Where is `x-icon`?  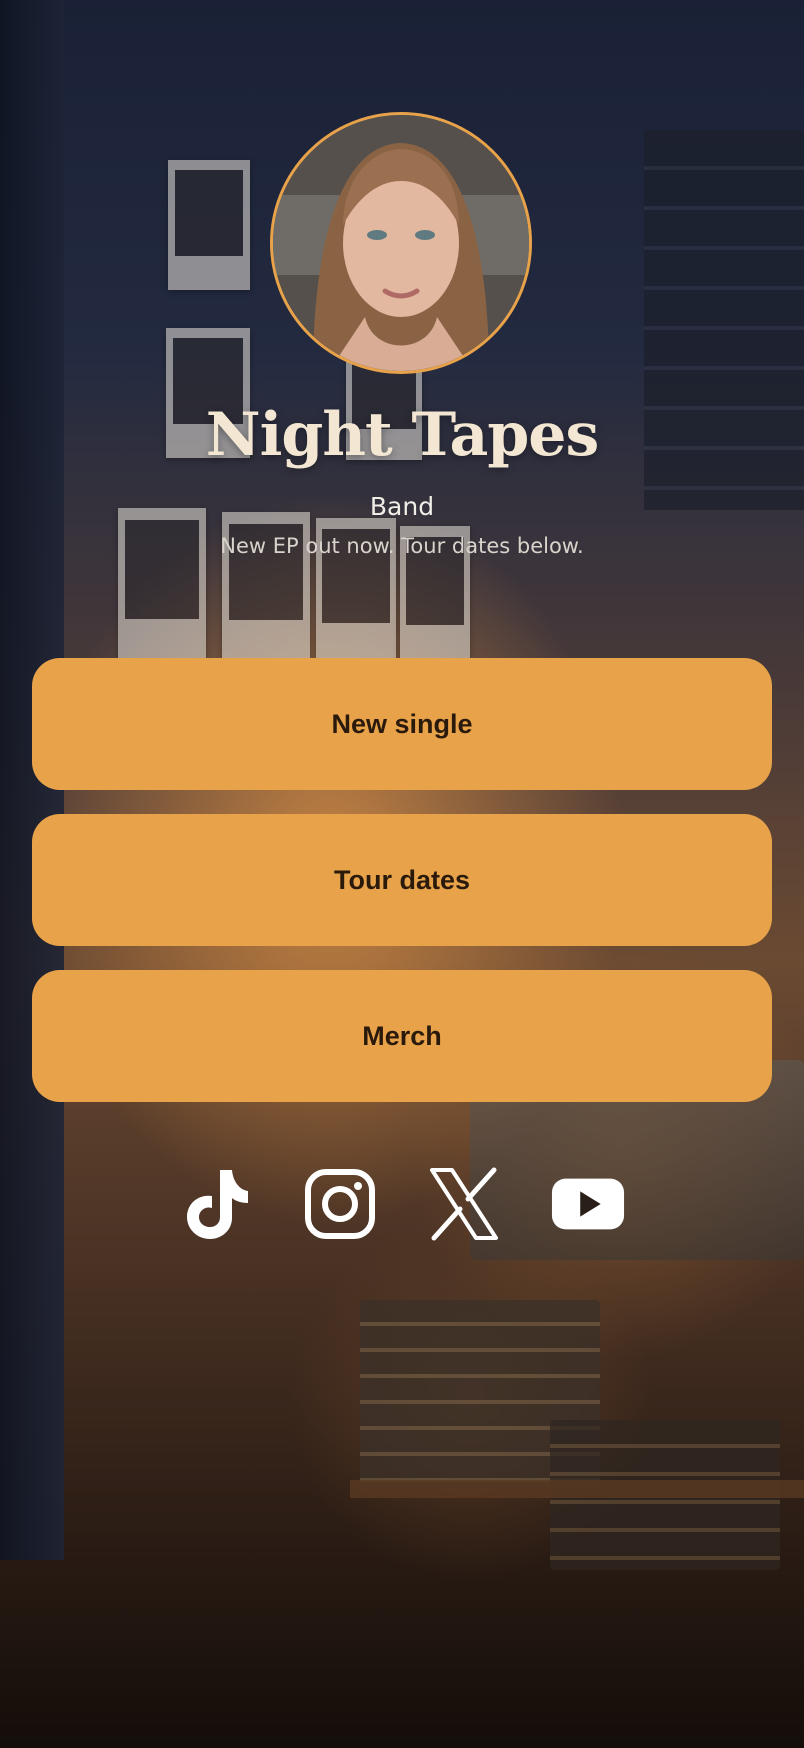 x-icon is located at coordinates (464, 1204).